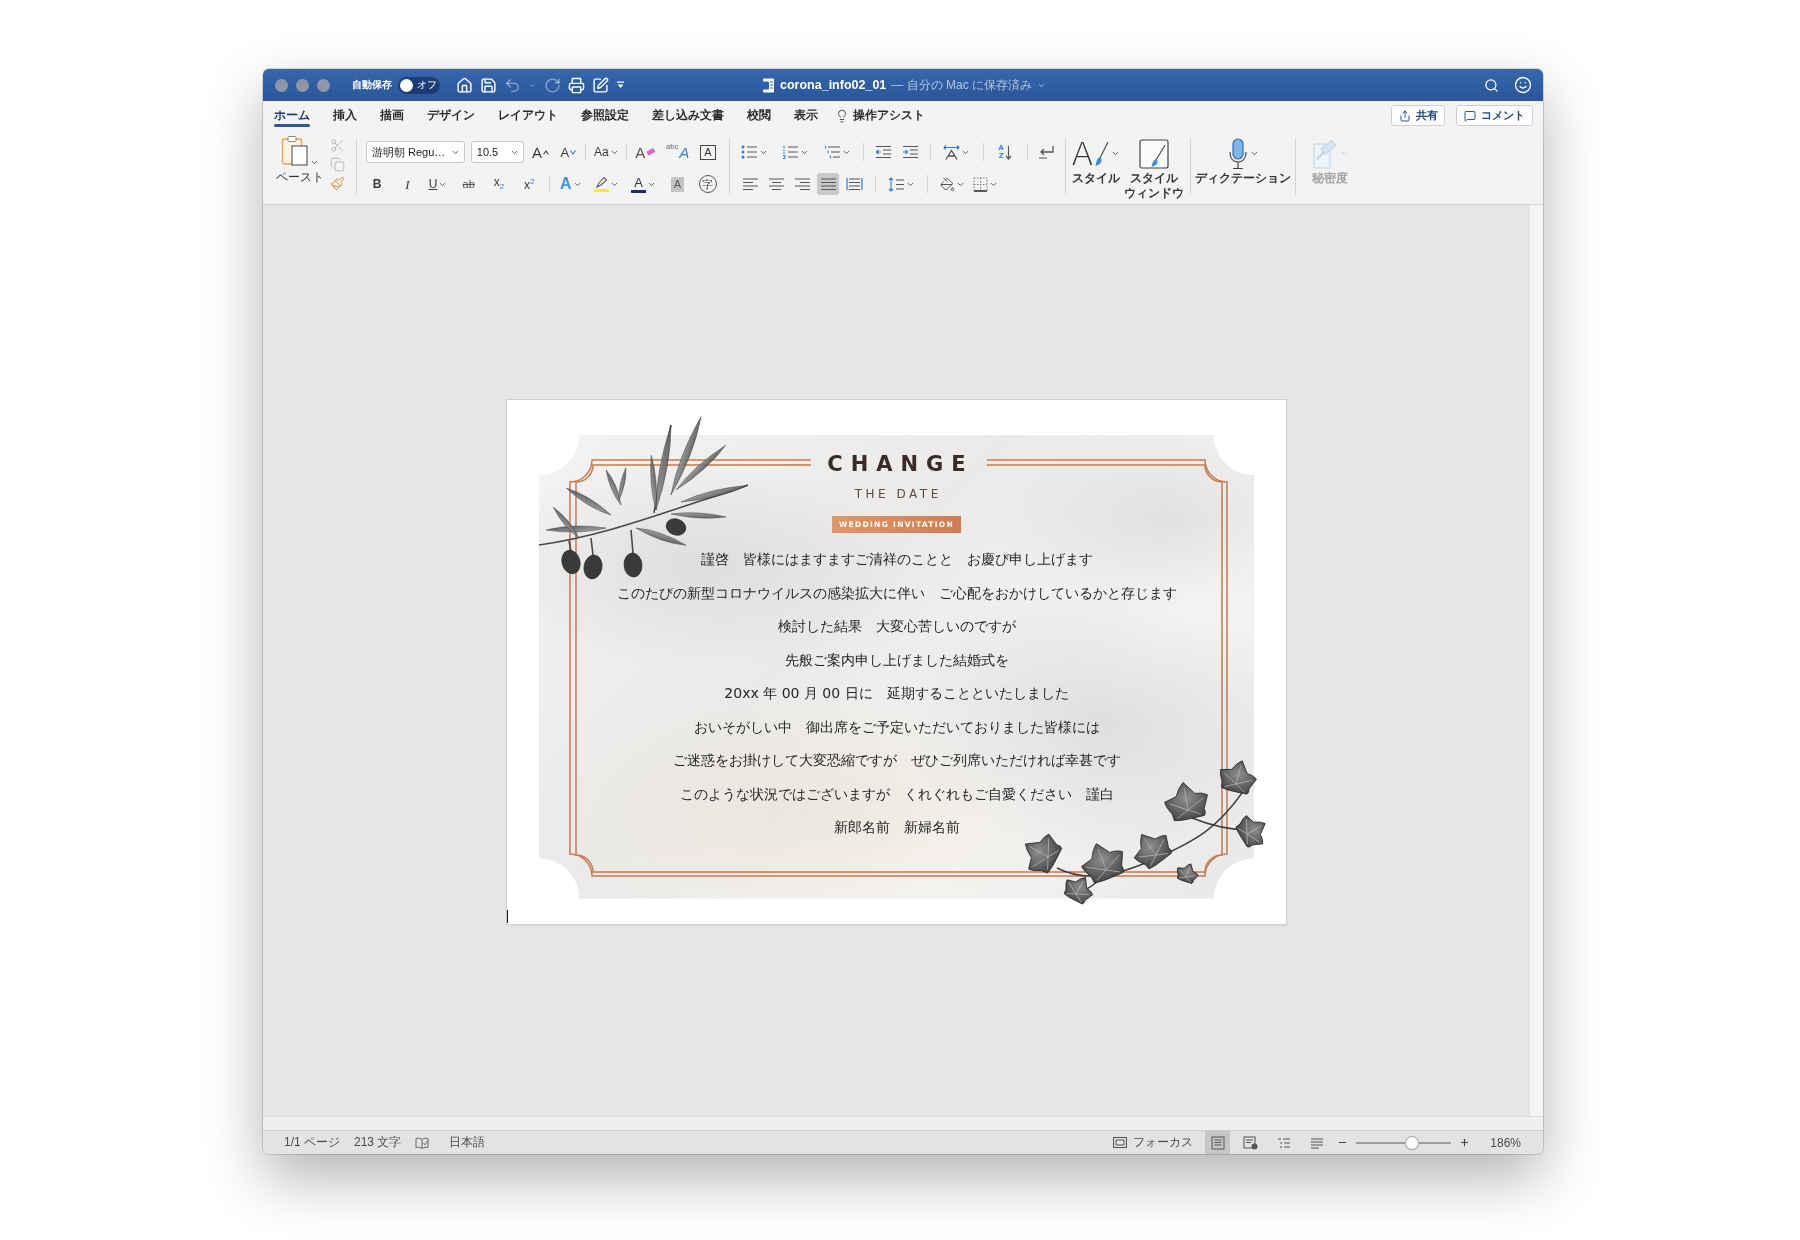 The image size is (1800, 1240). Describe the element at coordinates (1324, 153) in the screenshot. I see `document-tag-icon` at that location.